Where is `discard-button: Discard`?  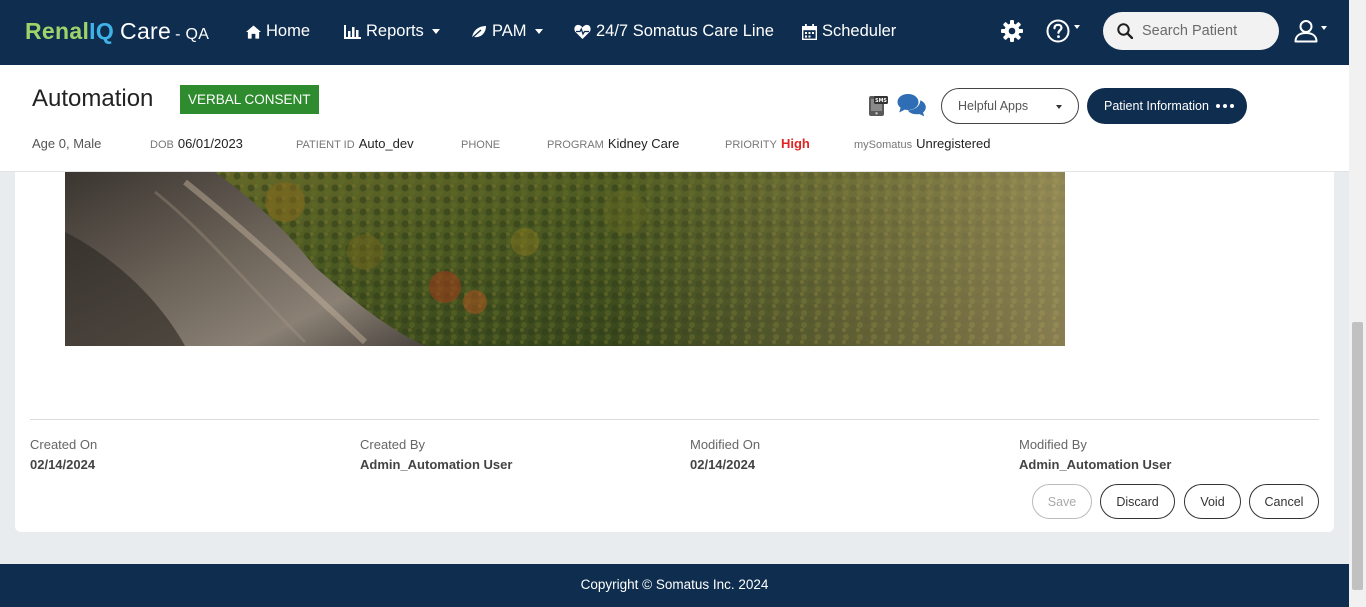 discard-button: Discard is located at coordinates (1137, 501).